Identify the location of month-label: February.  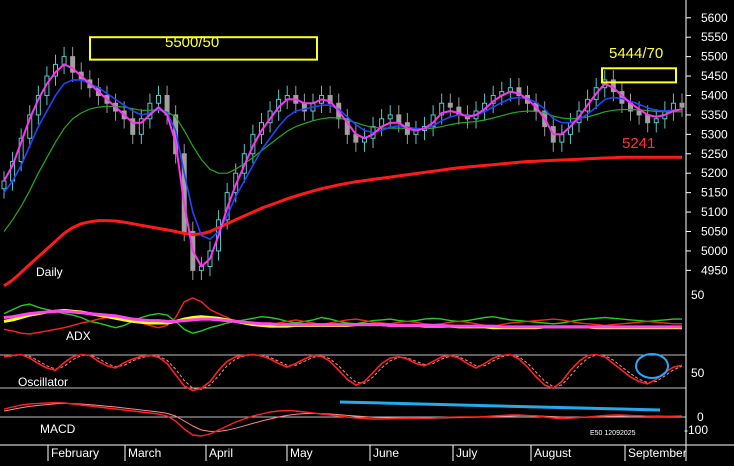
(75, 453).